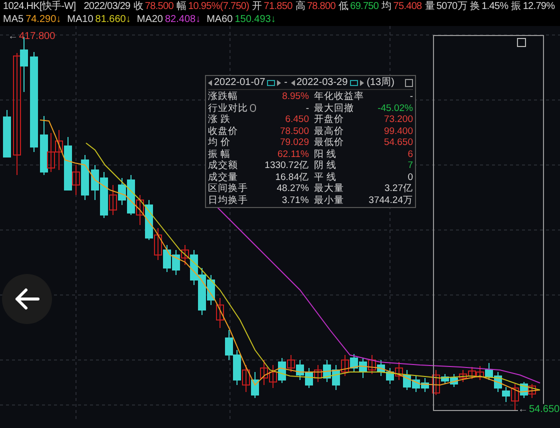 This screenshot has height=428, width=560. I want to click on ma-value: 81.660↓, so click(113, 19).